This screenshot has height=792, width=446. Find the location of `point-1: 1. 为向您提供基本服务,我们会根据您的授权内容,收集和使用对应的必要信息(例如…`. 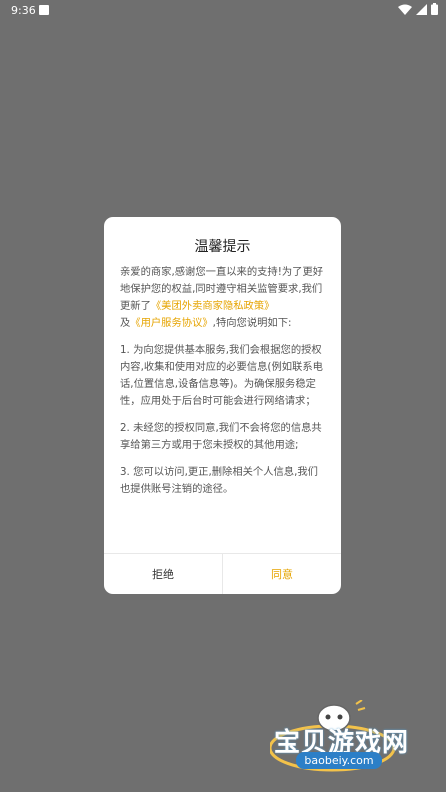

point-1: 1. 为向您提供基本服务,我们会根据您的授权内容,收集和使用对应的必要信息(例如… is located at coordinates (221, 375).